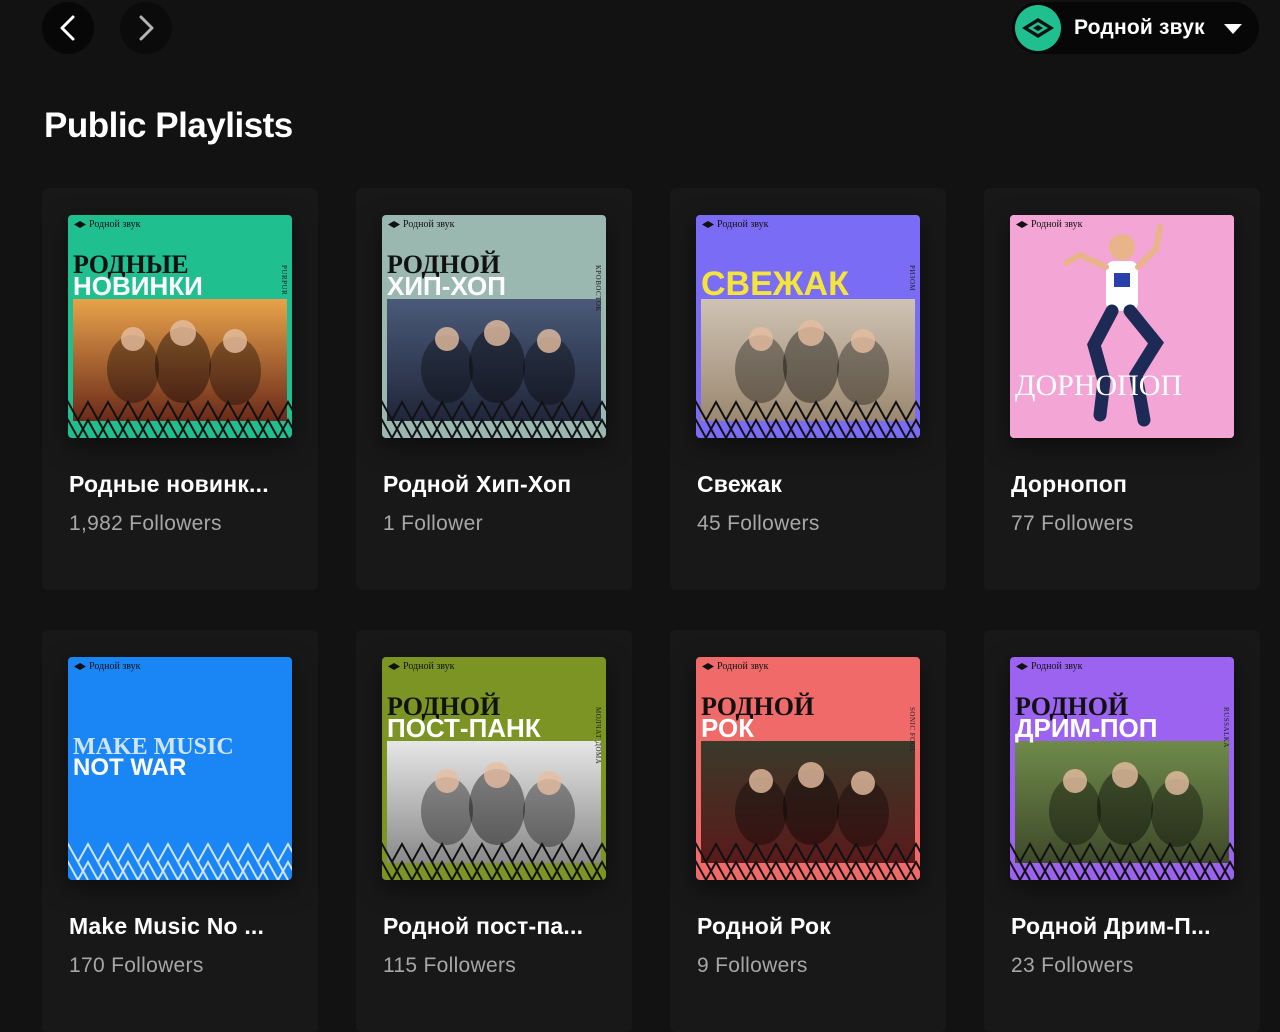 The image size is (1280, 1032). What do you see at coordinates (464, 728) in the screenshot?
I see `cover-title-line2: ПОСТ-ПАНК` at bounding box center [464, 728].